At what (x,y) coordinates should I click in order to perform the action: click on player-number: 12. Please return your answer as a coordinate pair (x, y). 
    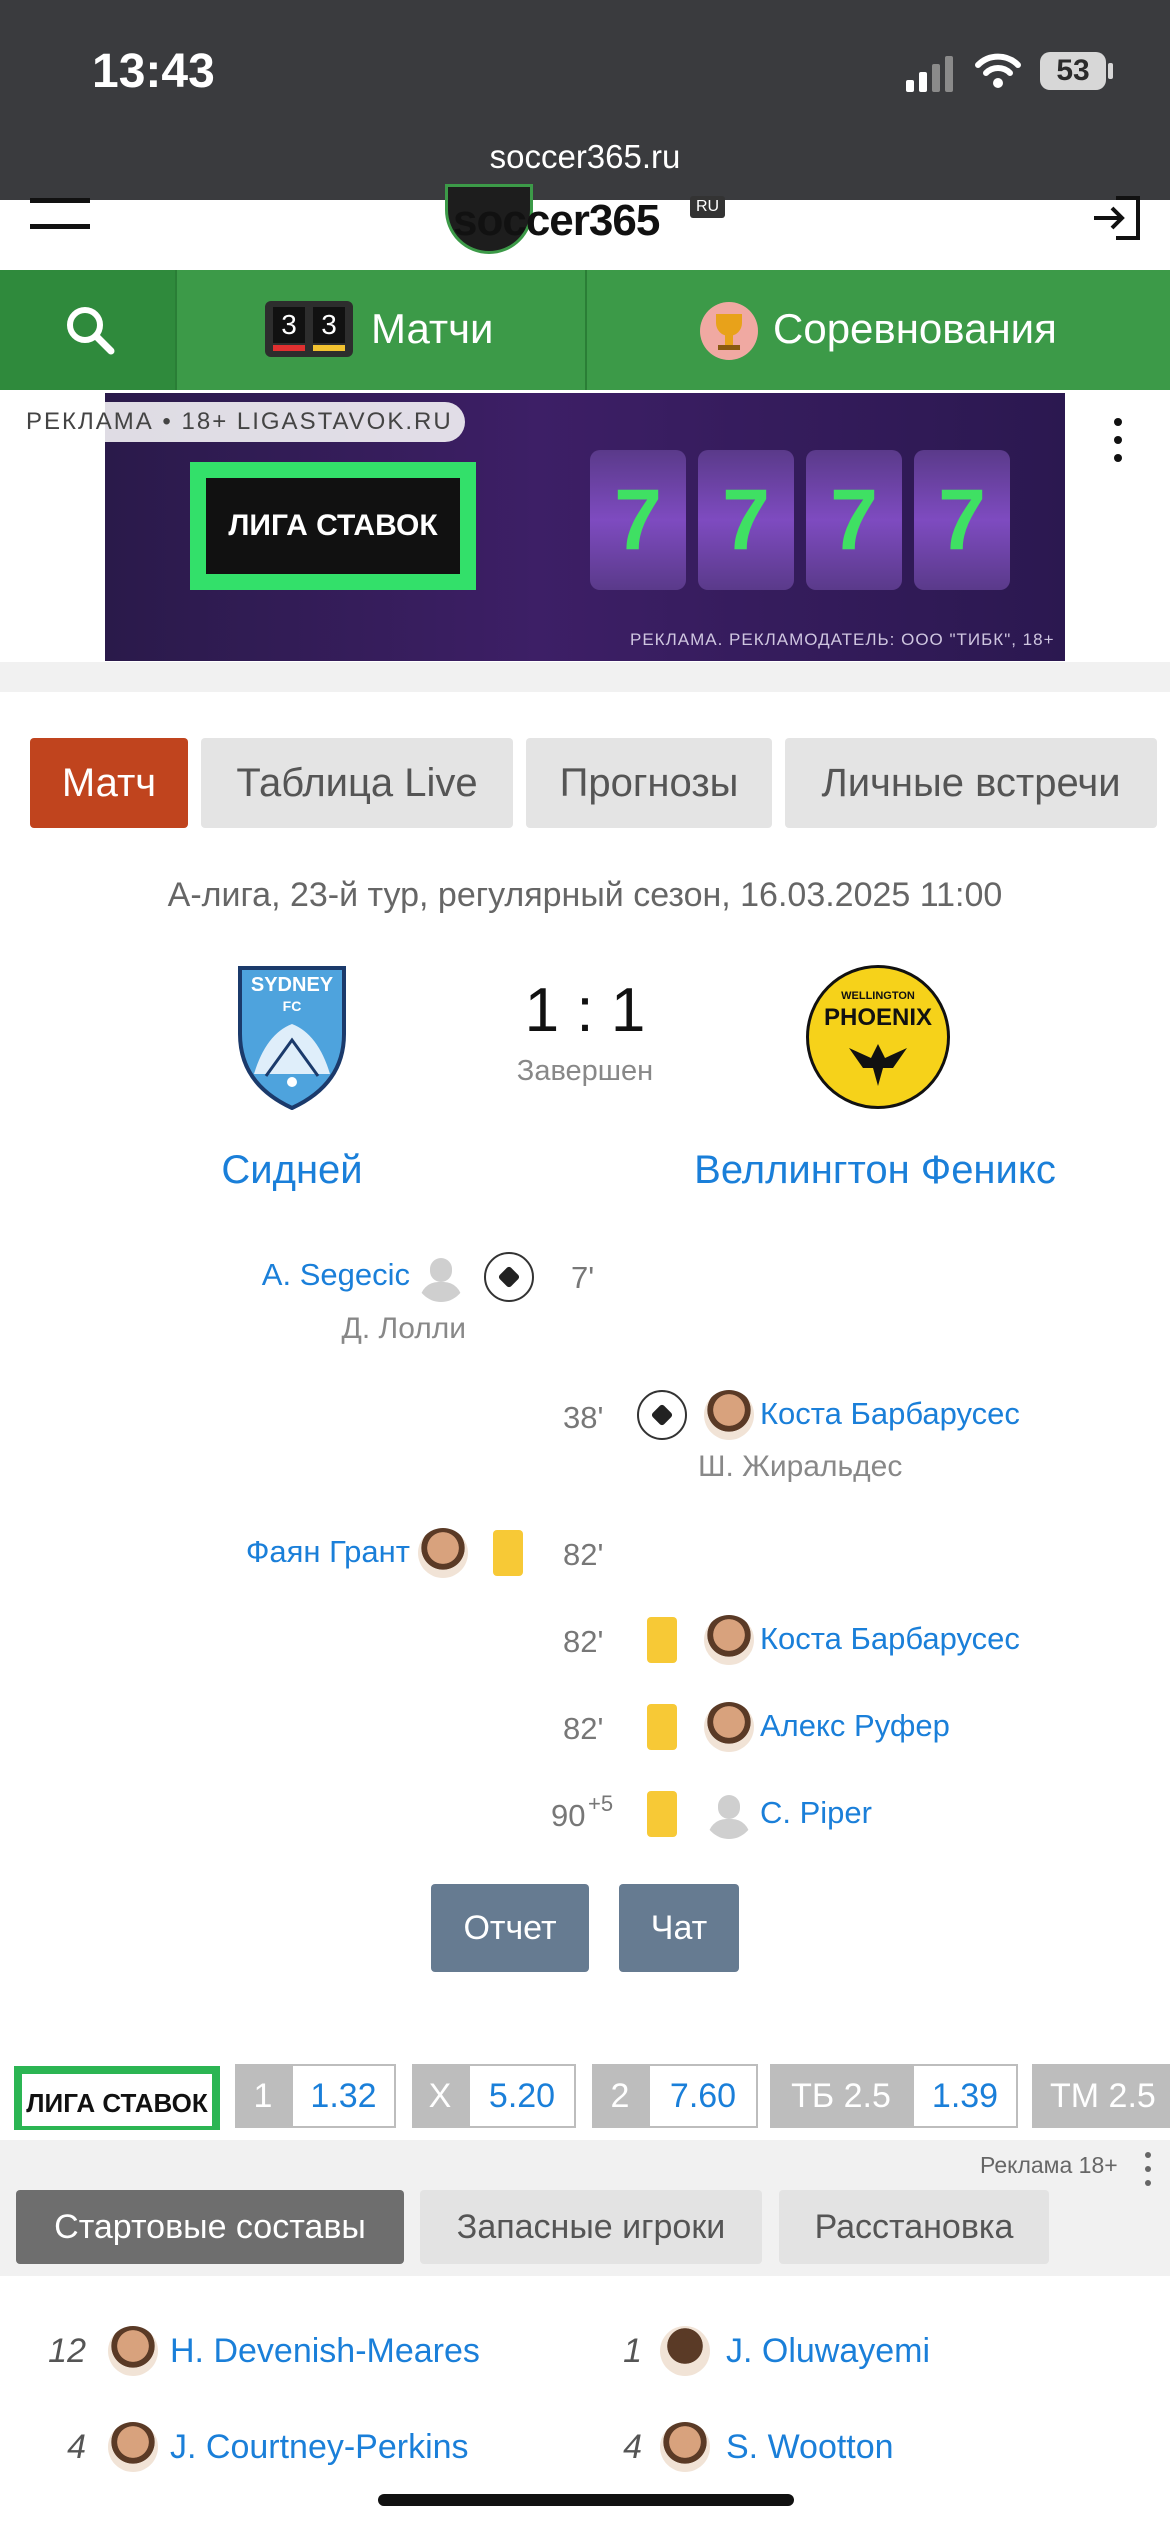
    Looking at the image, I should click on (67, 2351).